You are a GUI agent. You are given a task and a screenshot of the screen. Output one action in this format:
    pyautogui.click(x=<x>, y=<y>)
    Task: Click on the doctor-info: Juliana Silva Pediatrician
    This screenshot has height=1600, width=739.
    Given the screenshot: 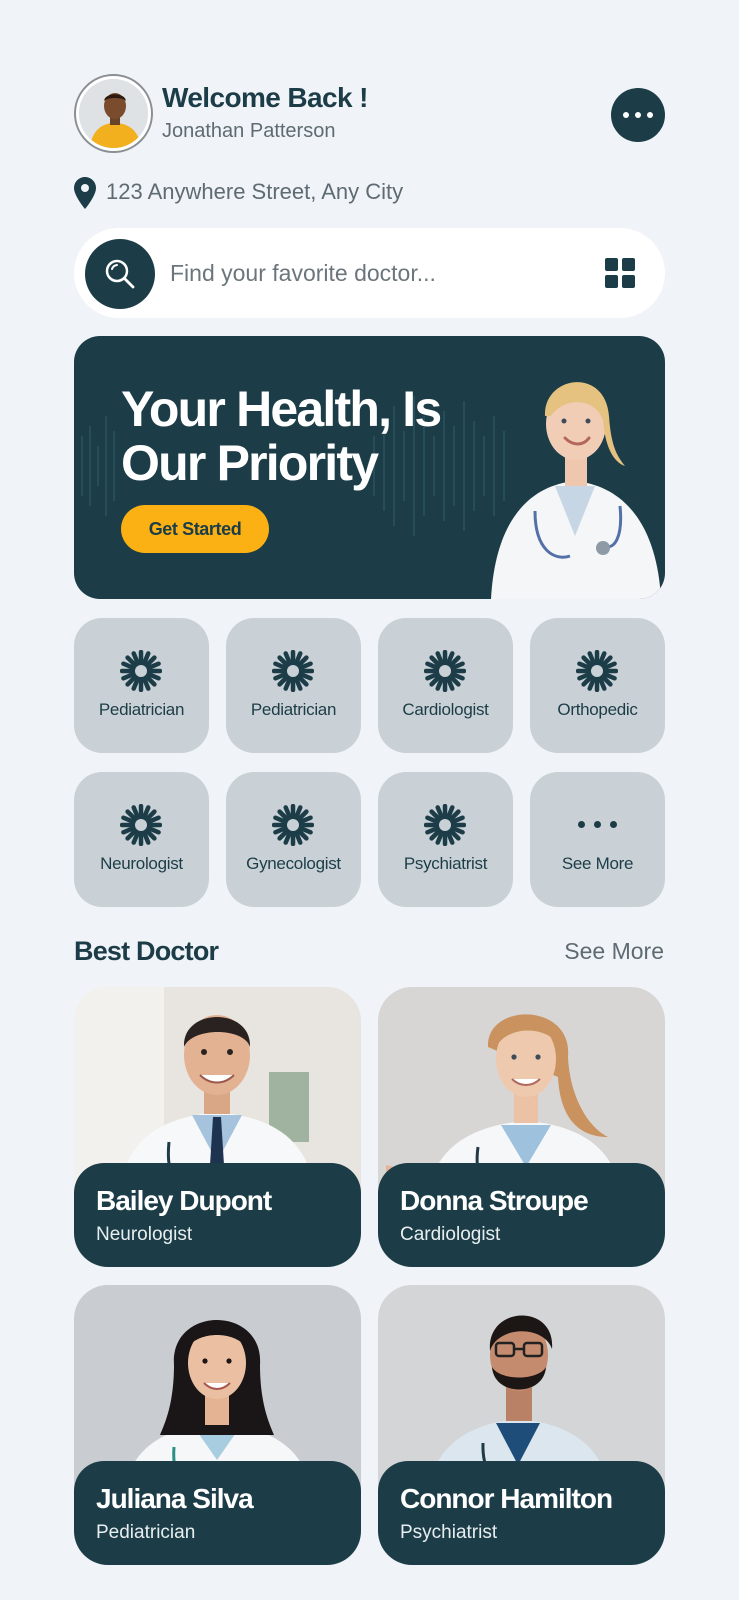 What is the action you would take?
    pyautogui.click(x=217, y=1513)
    